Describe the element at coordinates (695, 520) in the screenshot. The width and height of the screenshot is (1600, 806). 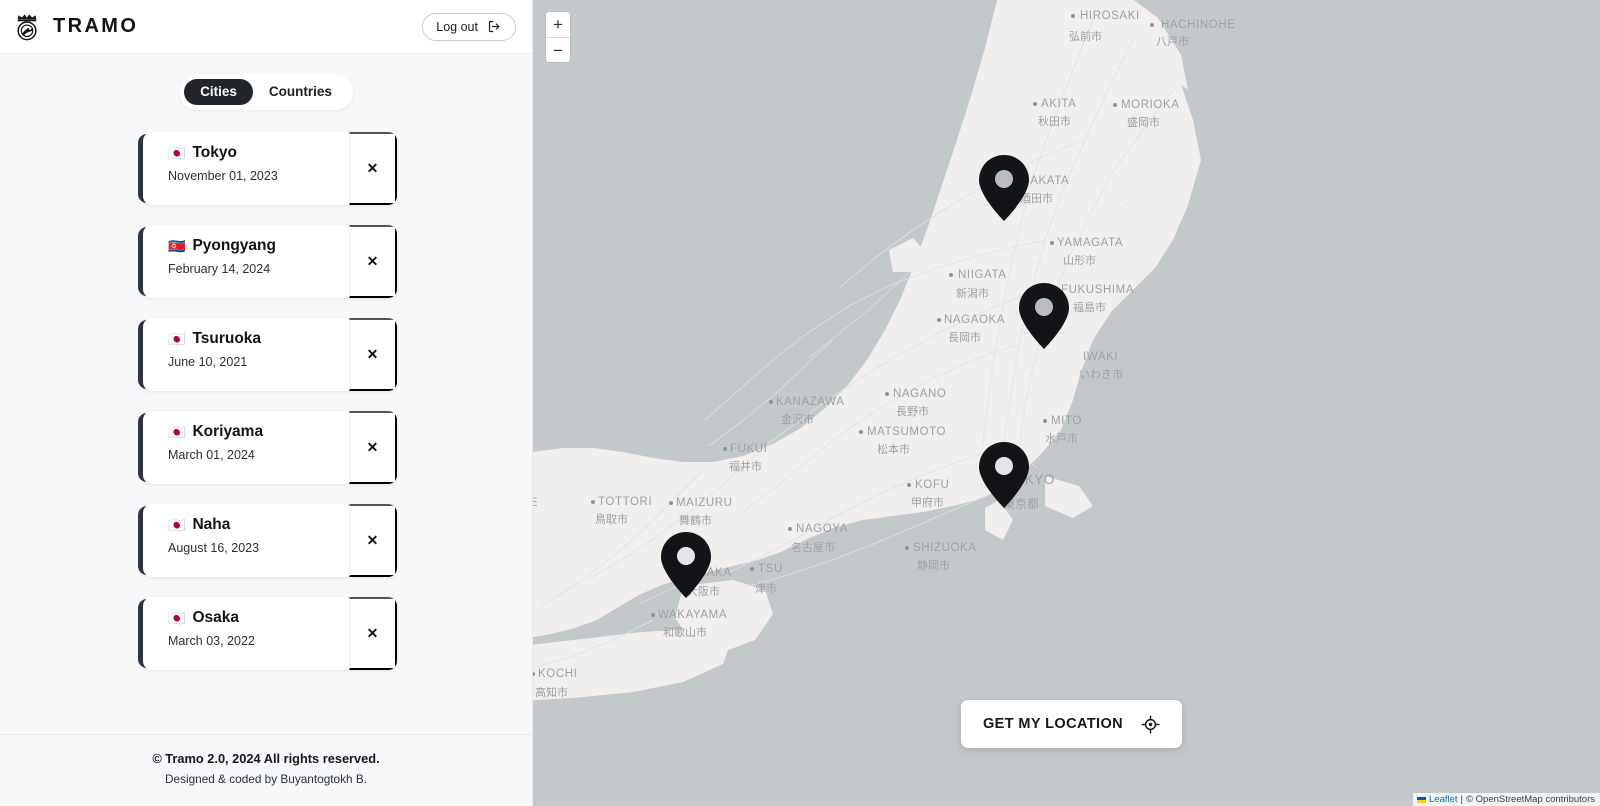
I see `svg-text: 舞鶴市` at that location.